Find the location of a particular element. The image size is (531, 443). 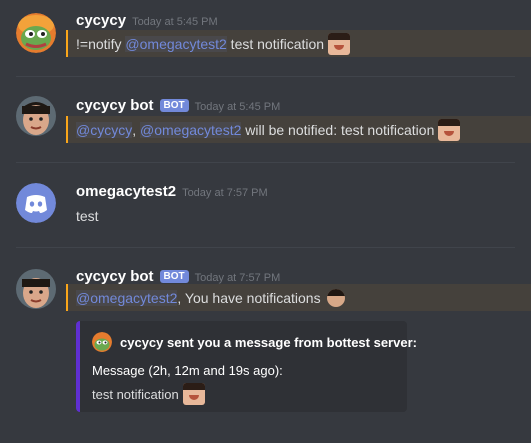

message-text: , You have notifications is located at coordinates (249, 297).